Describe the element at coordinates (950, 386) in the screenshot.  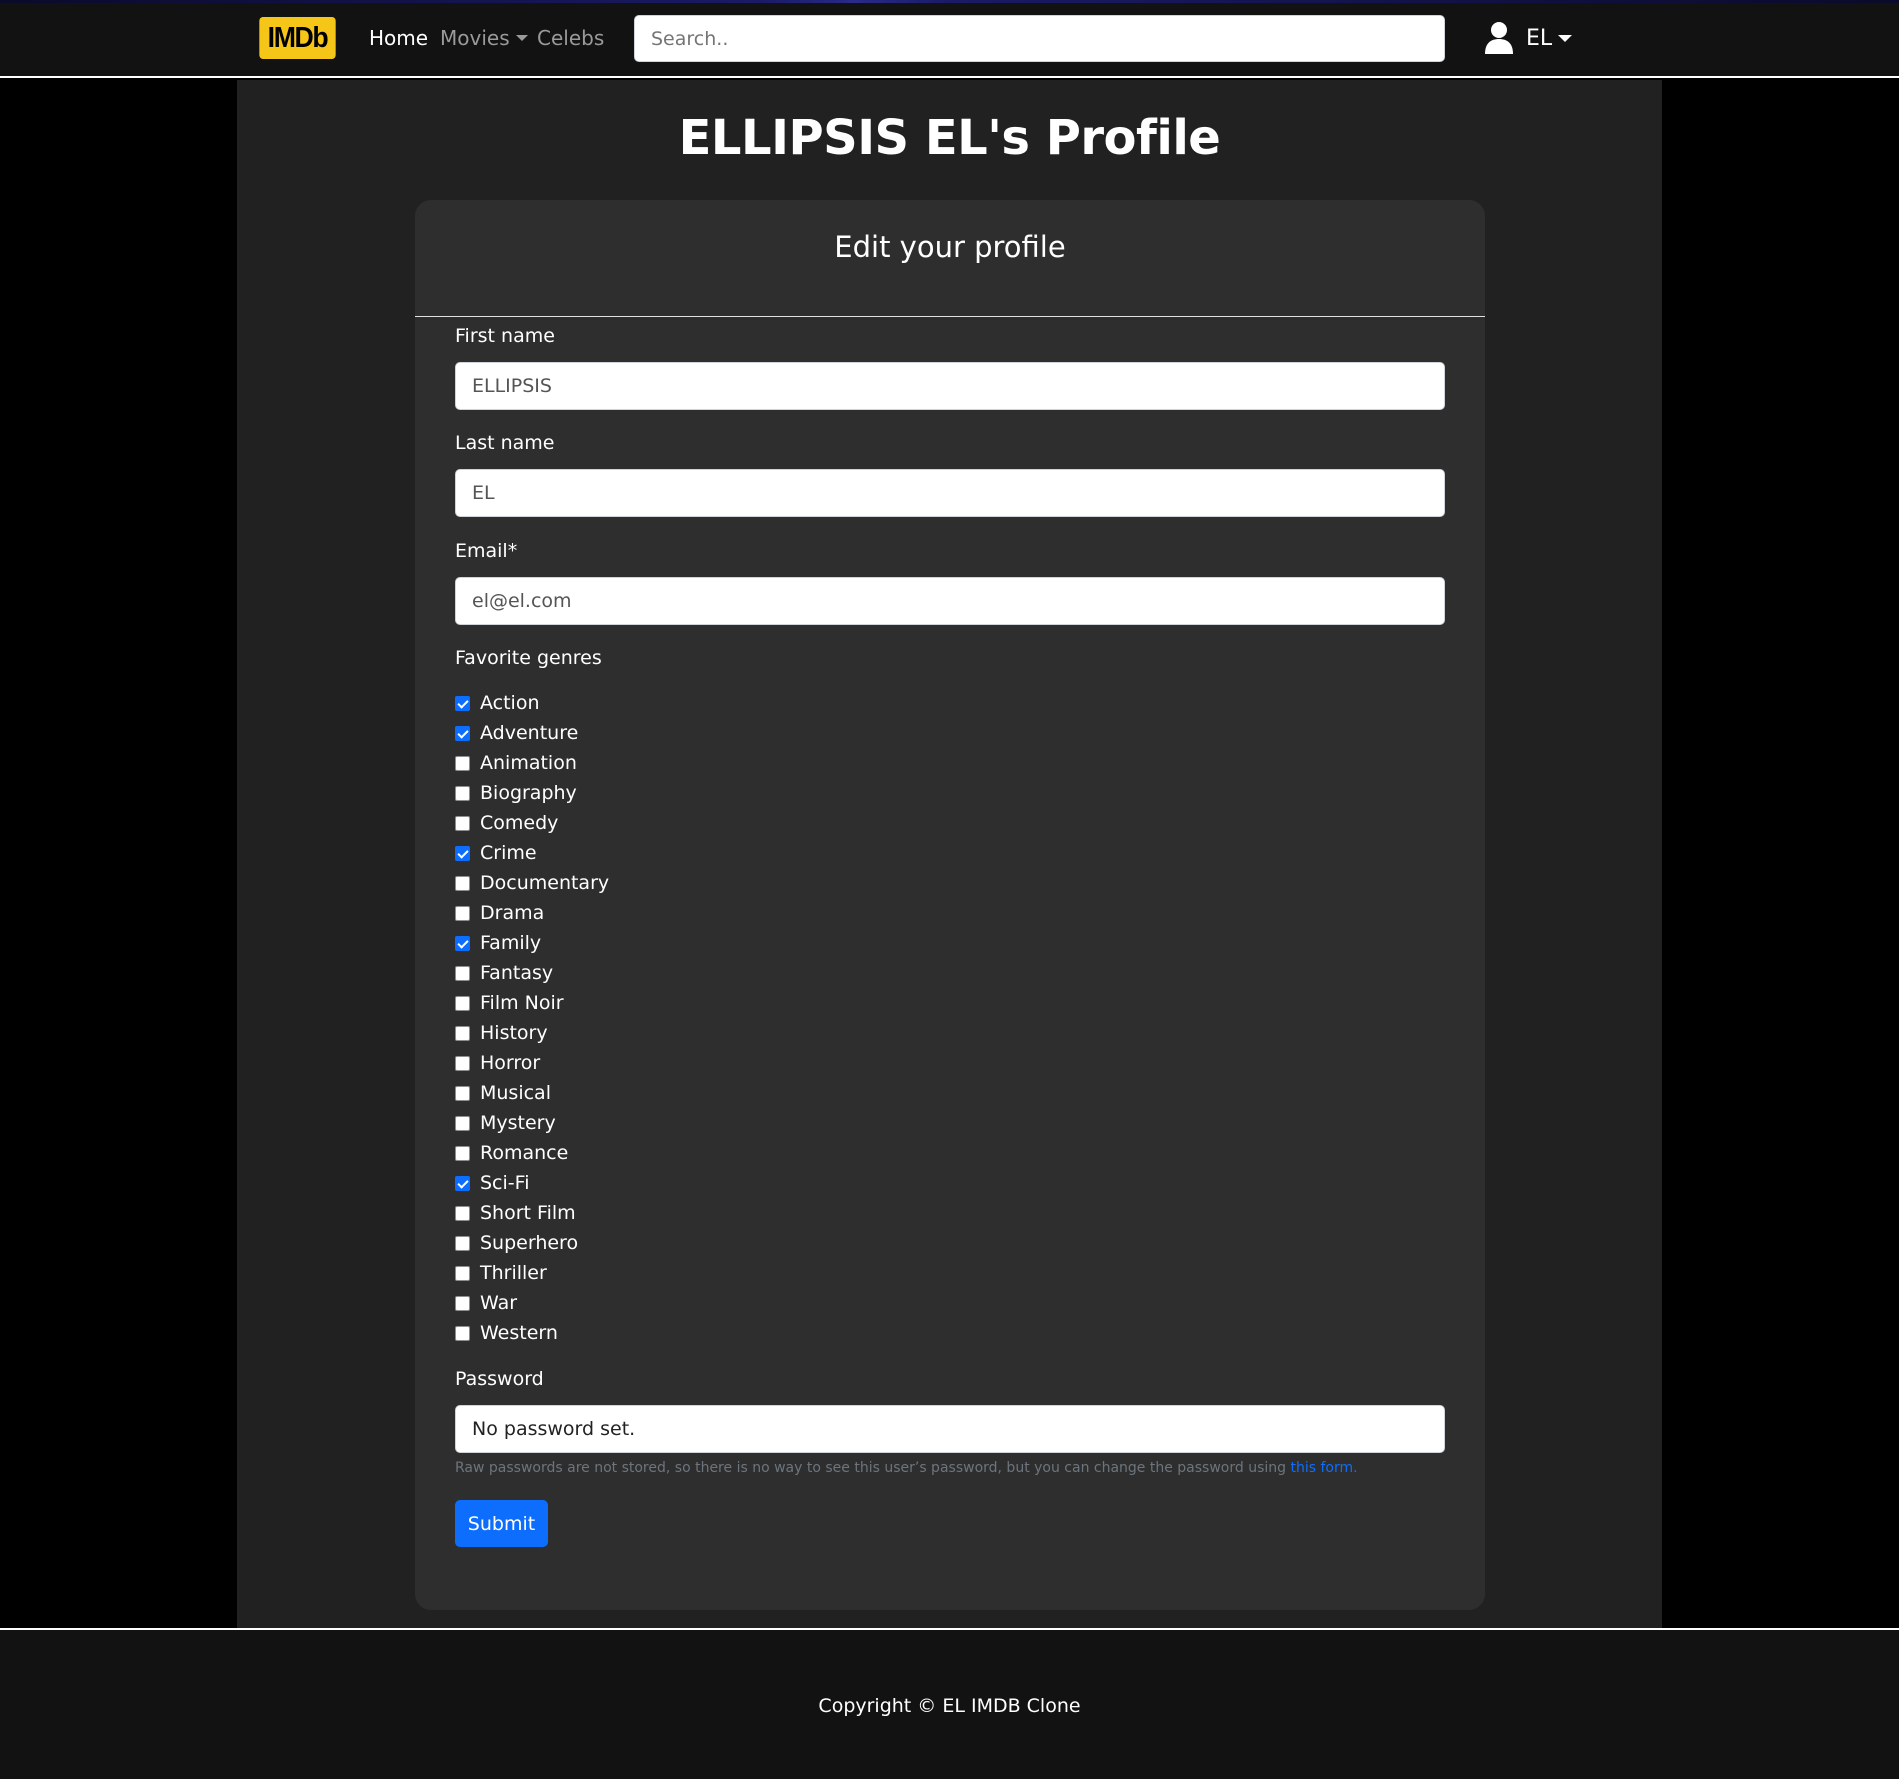
I see `first-name-field: ELLIPSIS` at that location.